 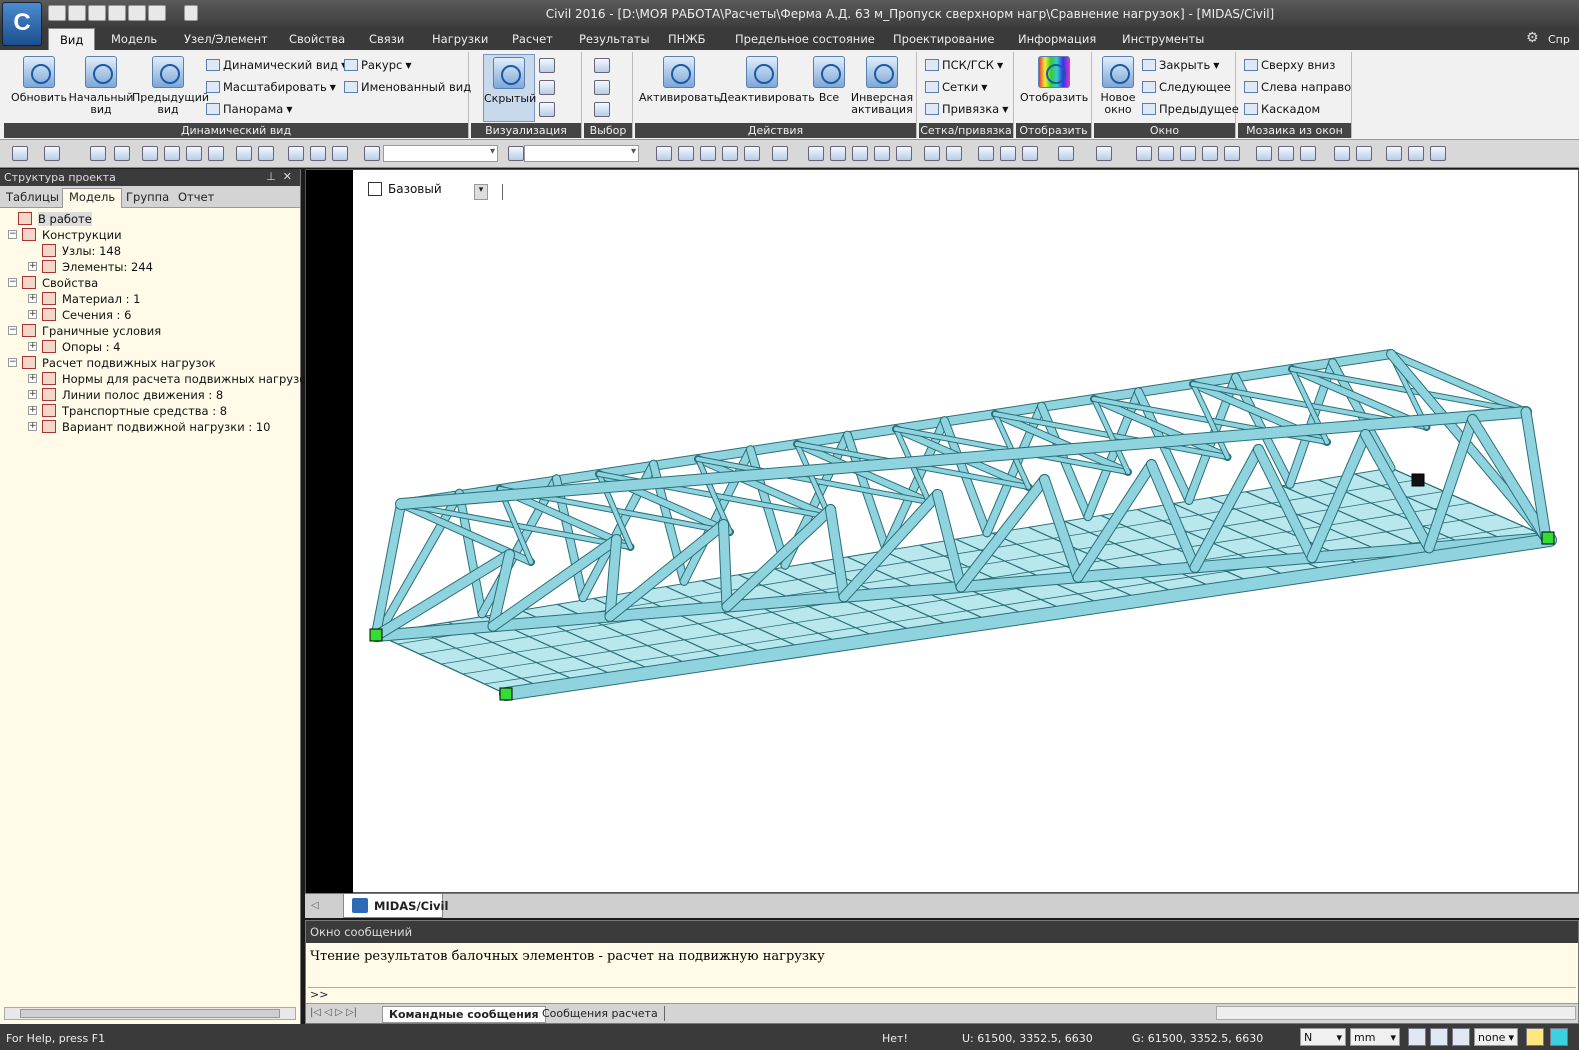 What do you see at coordinates (602, 87) in the screenshot?
I see `select-window-icon` at bounding box center [602, 87].